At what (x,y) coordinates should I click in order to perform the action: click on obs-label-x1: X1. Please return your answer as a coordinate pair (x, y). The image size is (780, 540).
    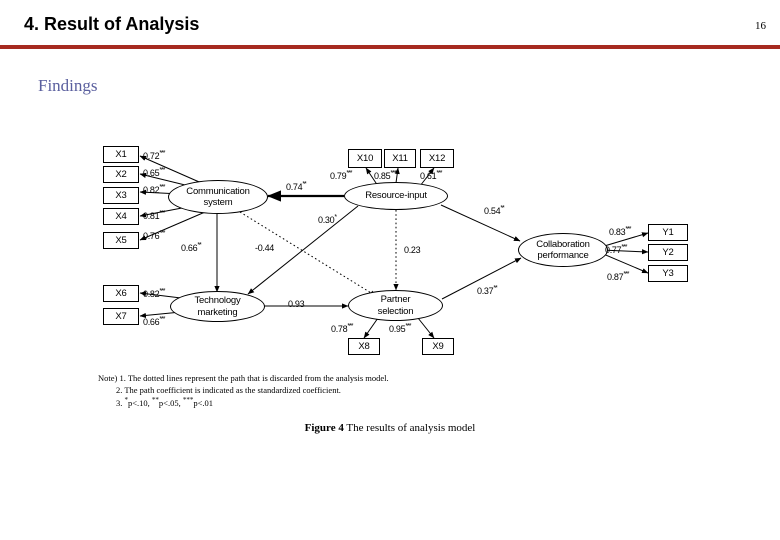
    Looking at the image, I should click on (121, 154).